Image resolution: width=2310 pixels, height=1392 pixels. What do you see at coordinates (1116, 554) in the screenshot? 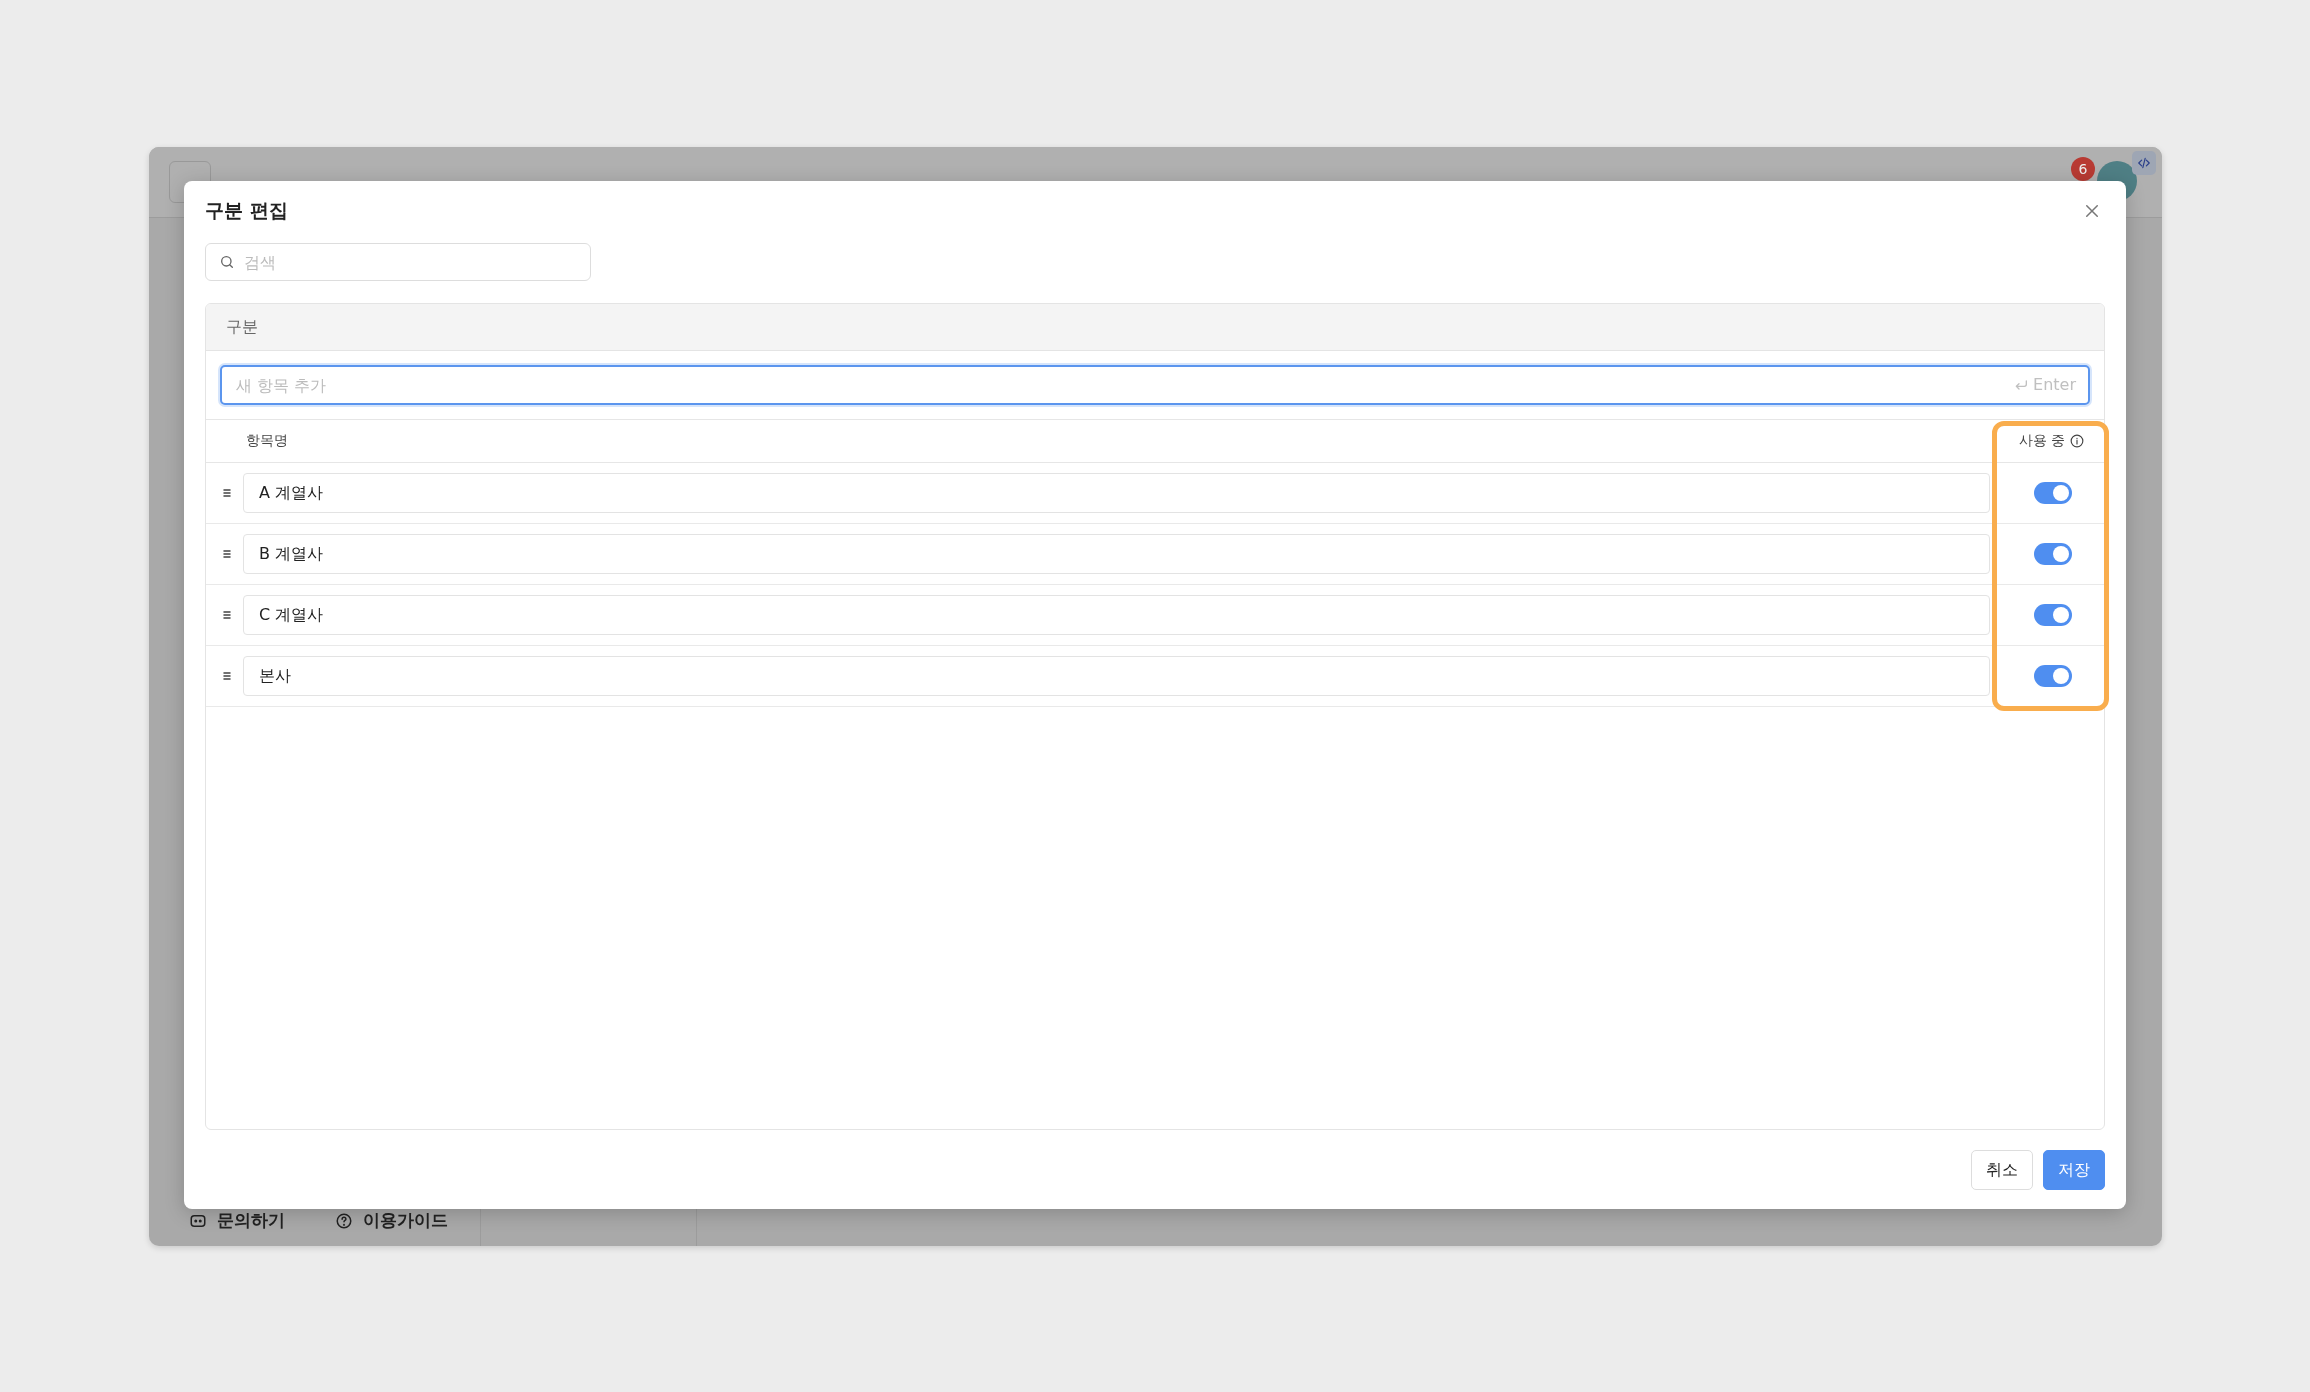
I see `item-name-field: B 계열사` at bounding box center [1116, 554].